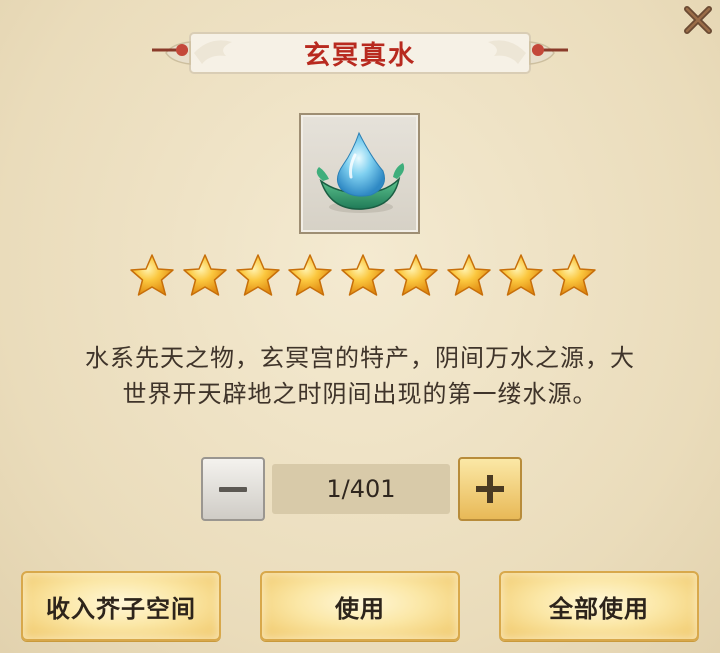 This screenshot has height=653, width=720. I want to click on use-button: 使用, so click(360, 606).